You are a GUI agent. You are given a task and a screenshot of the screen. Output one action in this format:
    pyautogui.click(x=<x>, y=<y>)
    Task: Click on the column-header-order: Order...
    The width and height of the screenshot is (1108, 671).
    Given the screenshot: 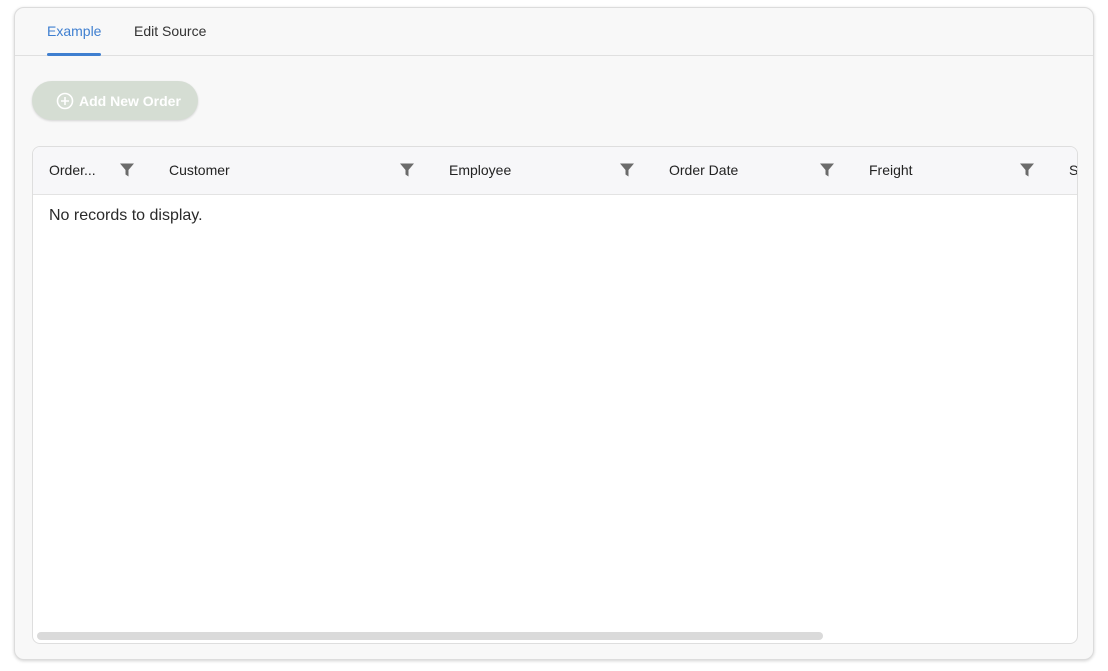 What is the action you would take?
    pyautogui.click(x=72, y=171)
    